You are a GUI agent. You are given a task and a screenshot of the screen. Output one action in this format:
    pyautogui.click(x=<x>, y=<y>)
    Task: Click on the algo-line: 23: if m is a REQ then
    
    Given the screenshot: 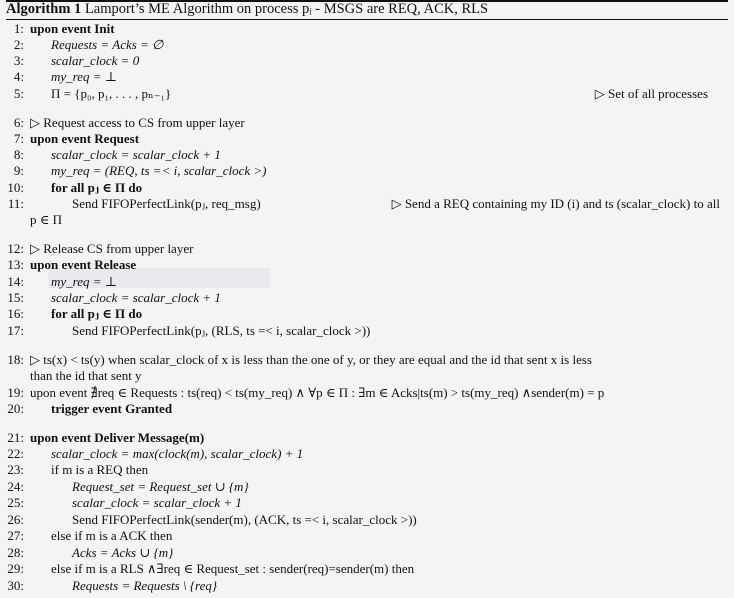 What is the action you would take?
    pyautogui.click(x=78, y=469)
    